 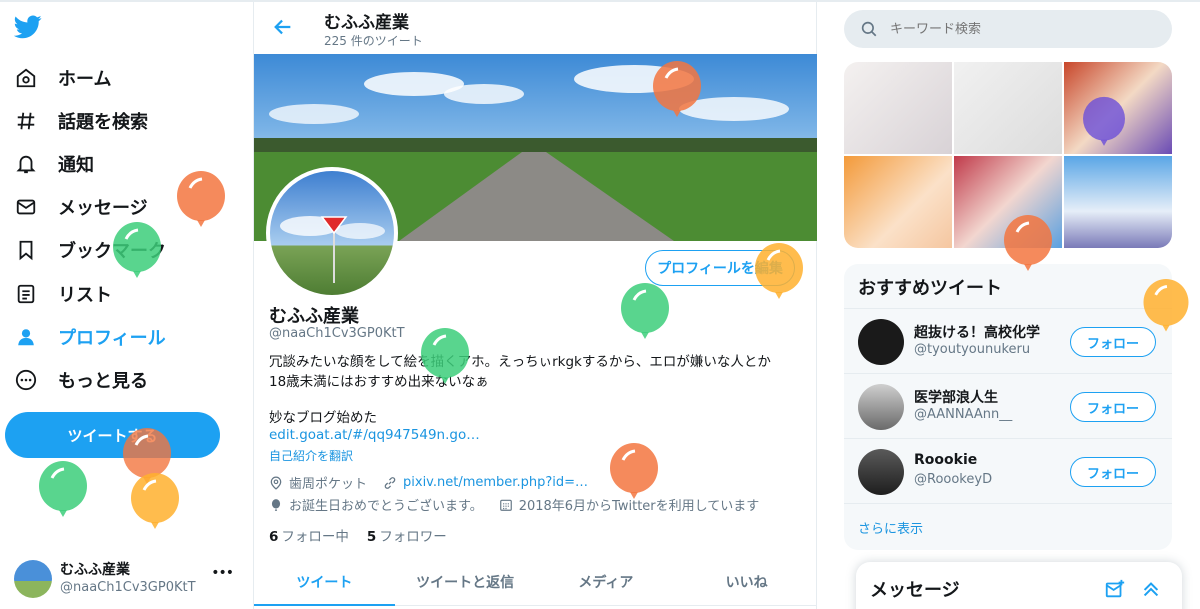 I want to click on list-item: 超抜ける！高校化学 @tyoutyounukeru フォロー, so click(x=1008, y=341).